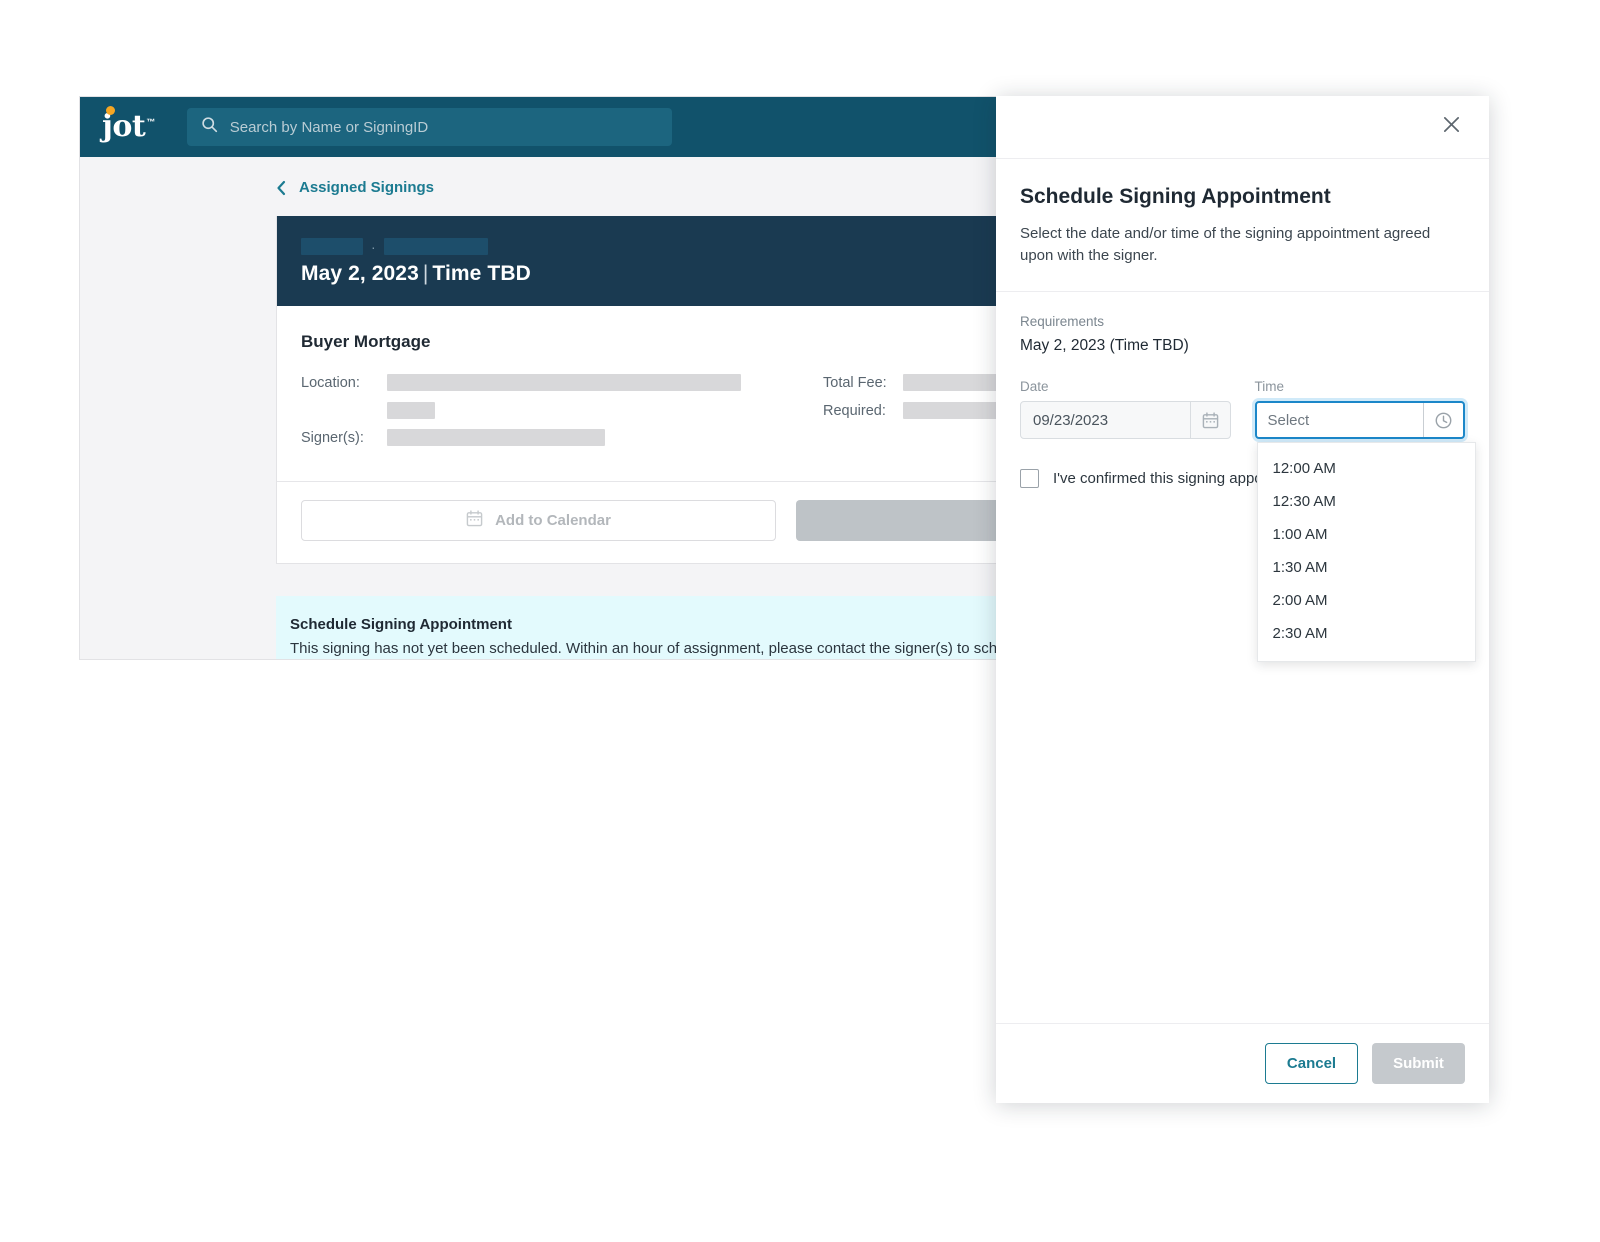 The height and width of the screenshot is (1242, 1600). What do you see at coordinates (1366, 501) in the screenshot?
I see `time-option: 12:30 AM` at bounding box center [1366, 501].